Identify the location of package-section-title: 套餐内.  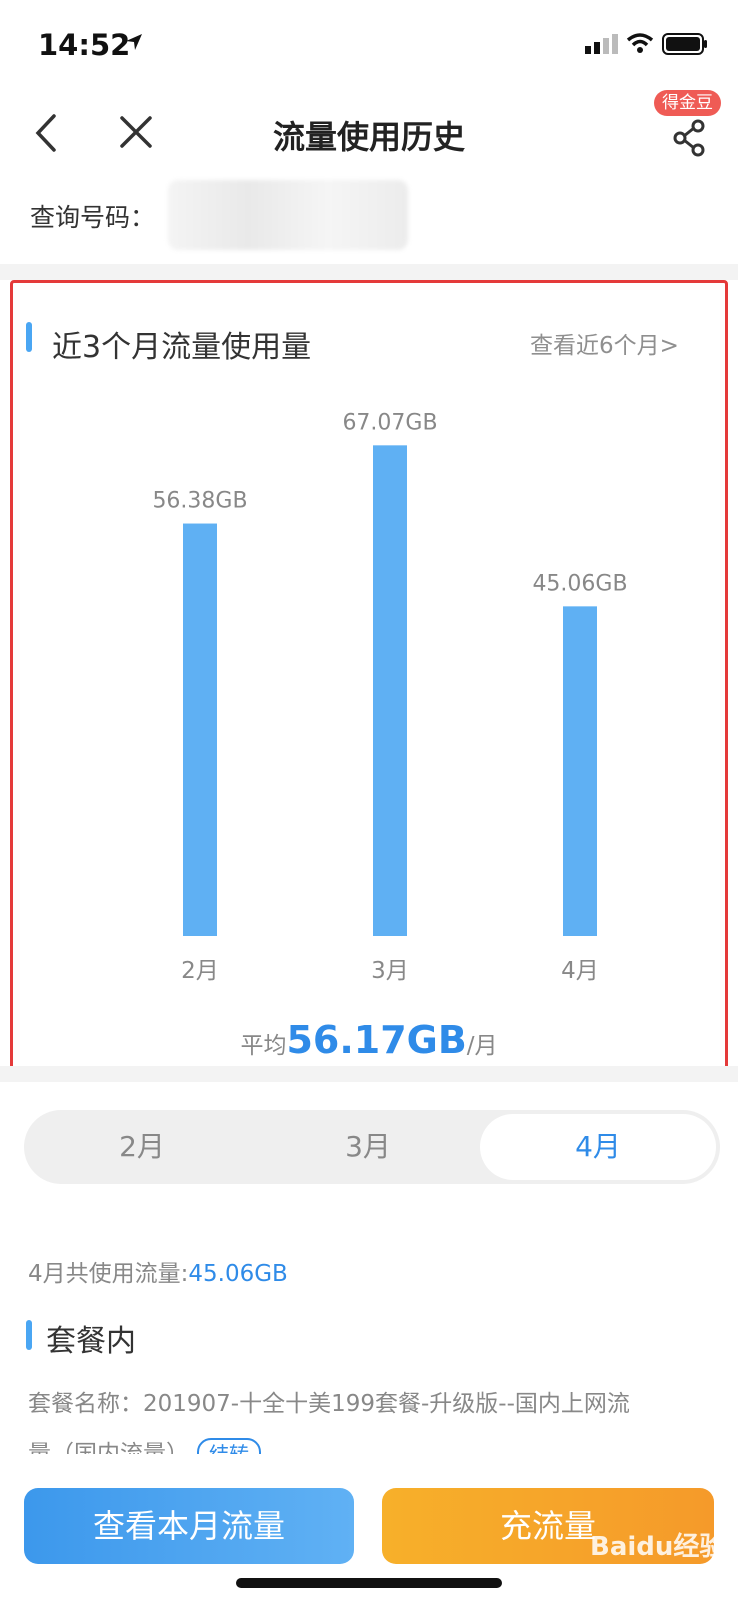
(91, 1341).